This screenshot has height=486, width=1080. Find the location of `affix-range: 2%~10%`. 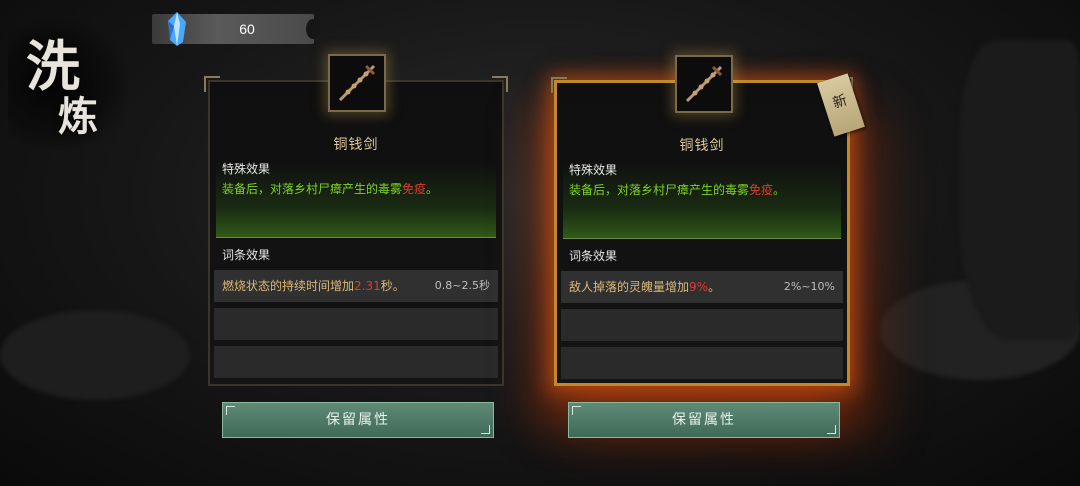

affix-range: 2%~10% is located at coordinates (809, 286).